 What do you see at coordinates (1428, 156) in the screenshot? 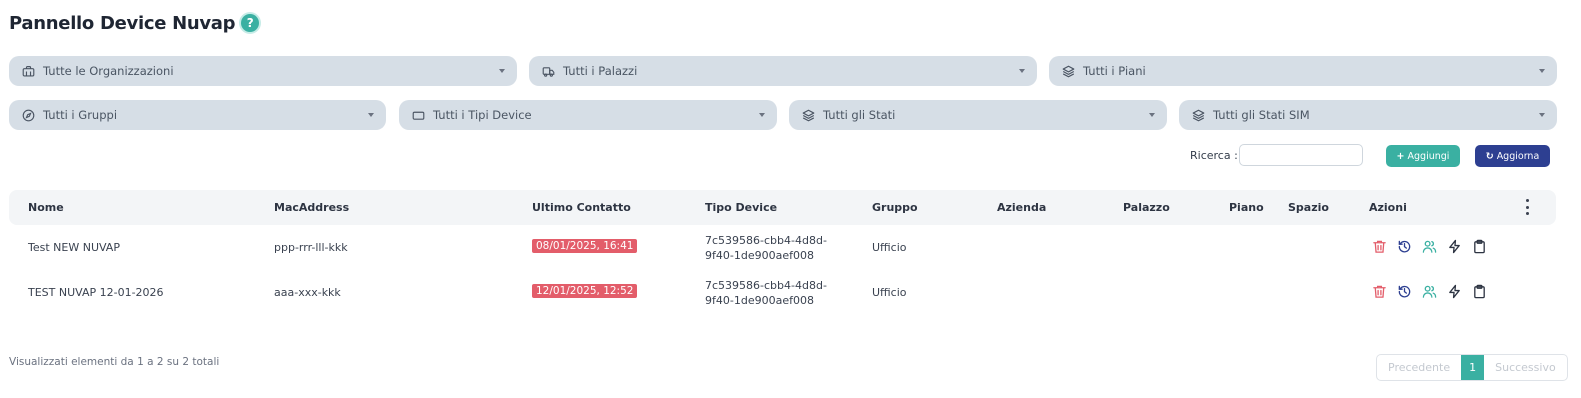
I see `add-button-label: Aggiungi` at bounding box center [1428, 156].